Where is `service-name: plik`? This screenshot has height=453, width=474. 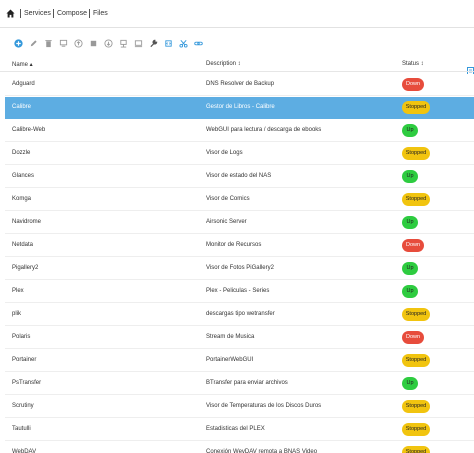 service-name: plik is located at coordinates (17, 314).